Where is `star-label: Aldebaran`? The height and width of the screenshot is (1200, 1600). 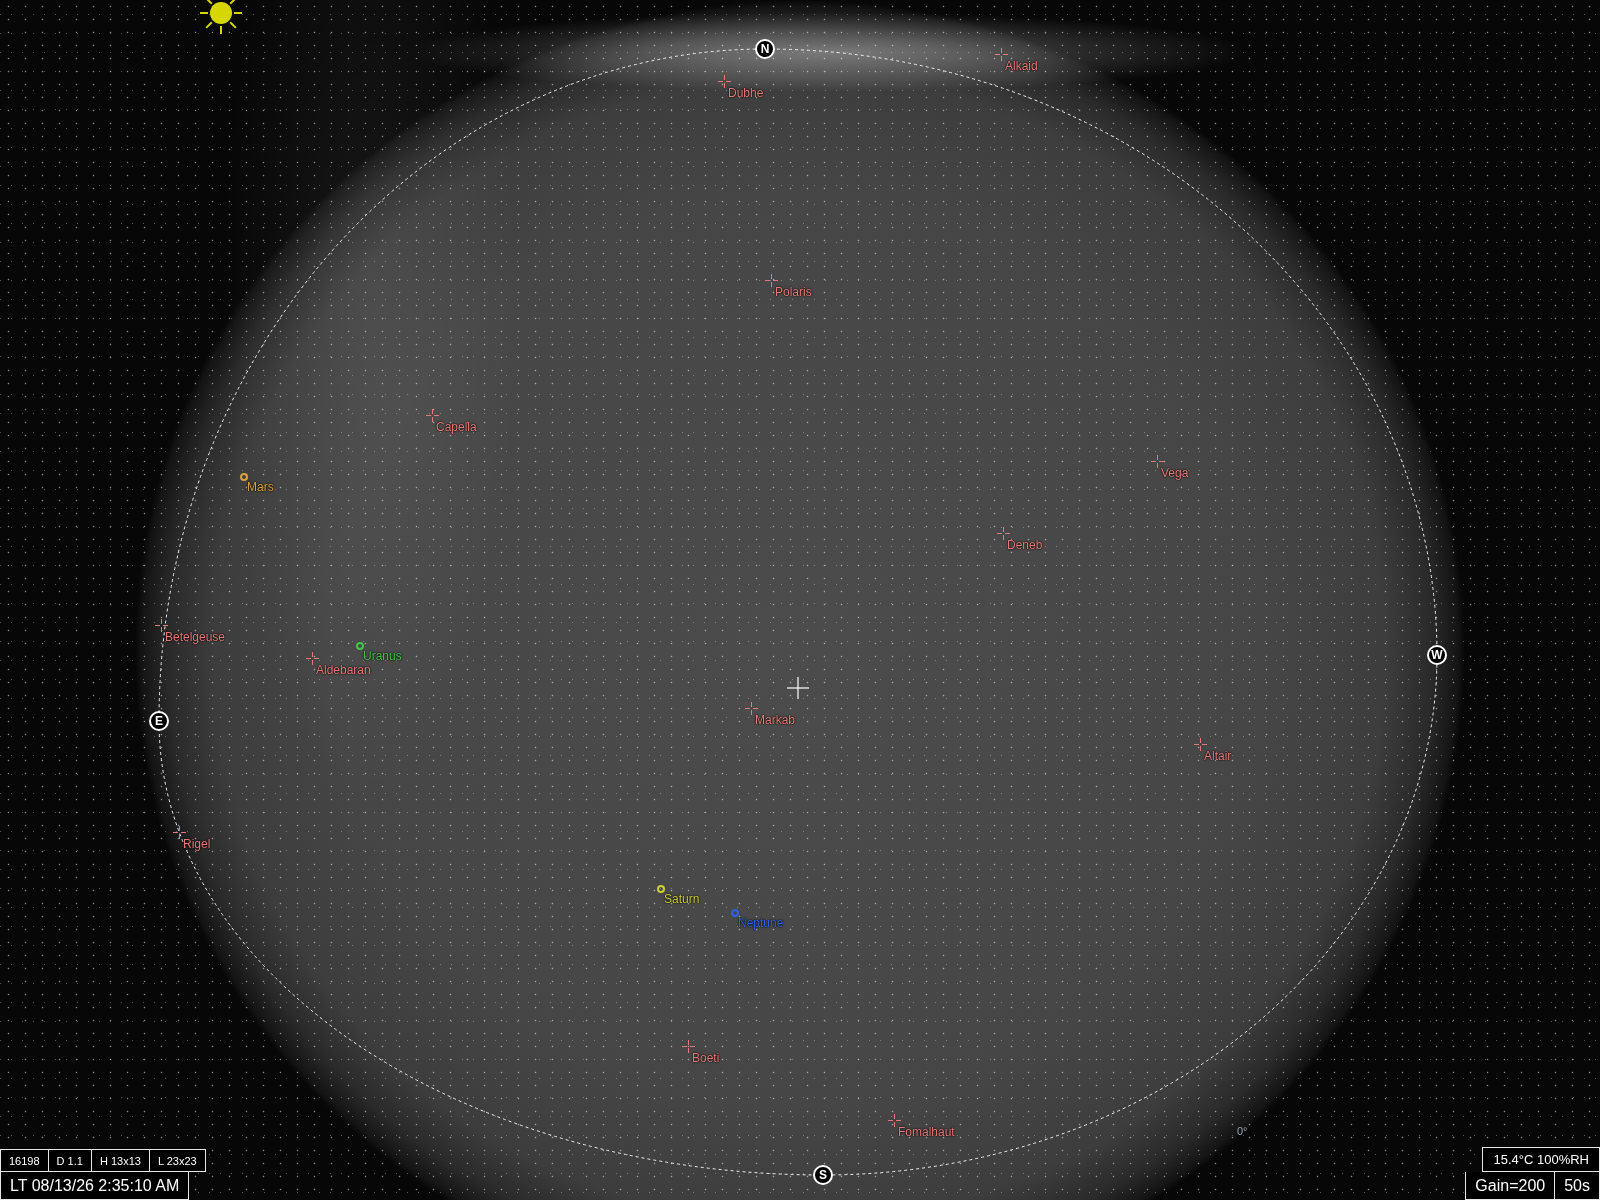 star-label: Aldebaran is located at coordinates (343, 670).